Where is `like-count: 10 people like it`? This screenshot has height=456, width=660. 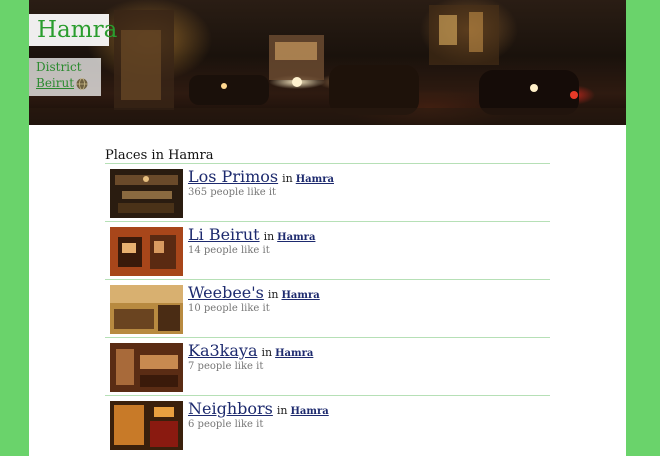 like-count: 10 people like it is located at coordinates (229, 308).